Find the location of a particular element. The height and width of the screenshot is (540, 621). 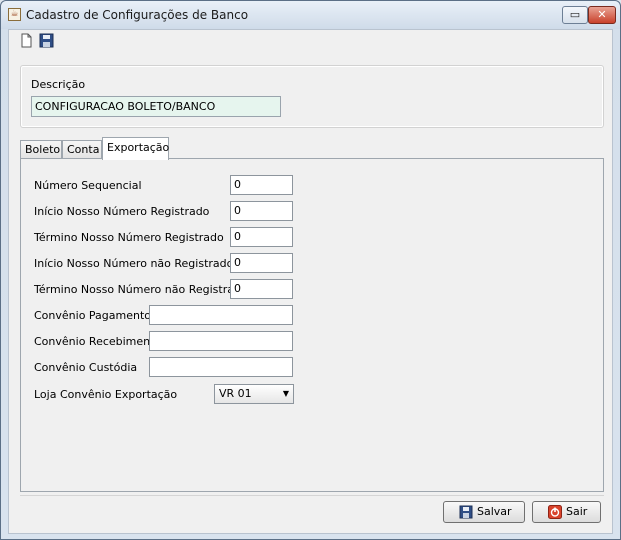

inicio-registrado-label: Início Nosso Número Registrado is located at coordinates (122, 211).